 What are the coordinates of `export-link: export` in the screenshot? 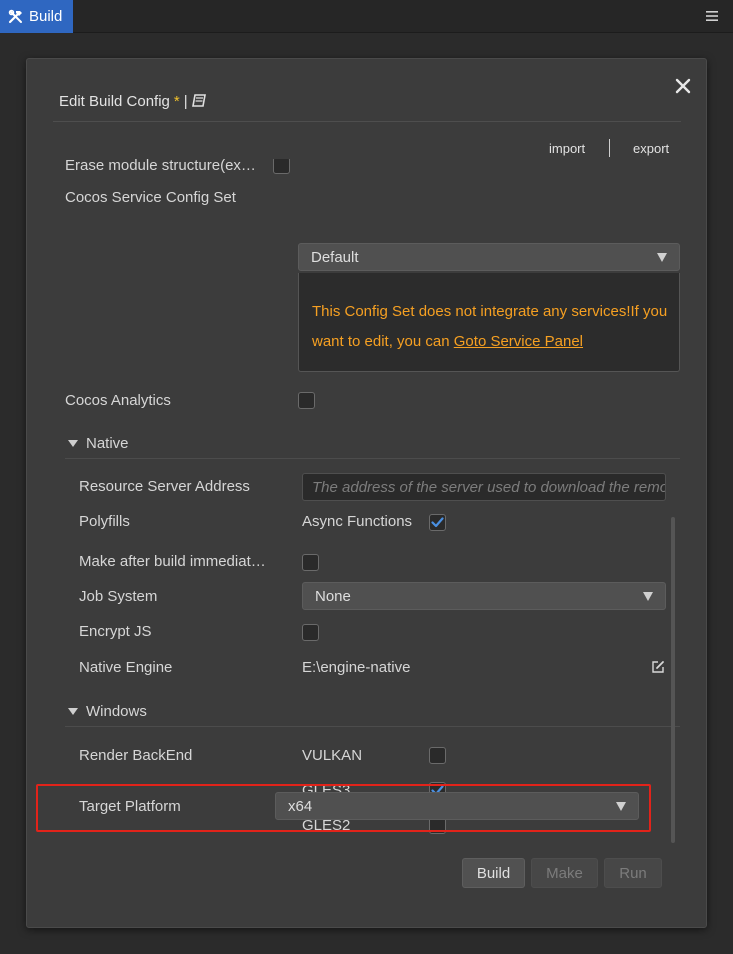 It's located at (651, 148).